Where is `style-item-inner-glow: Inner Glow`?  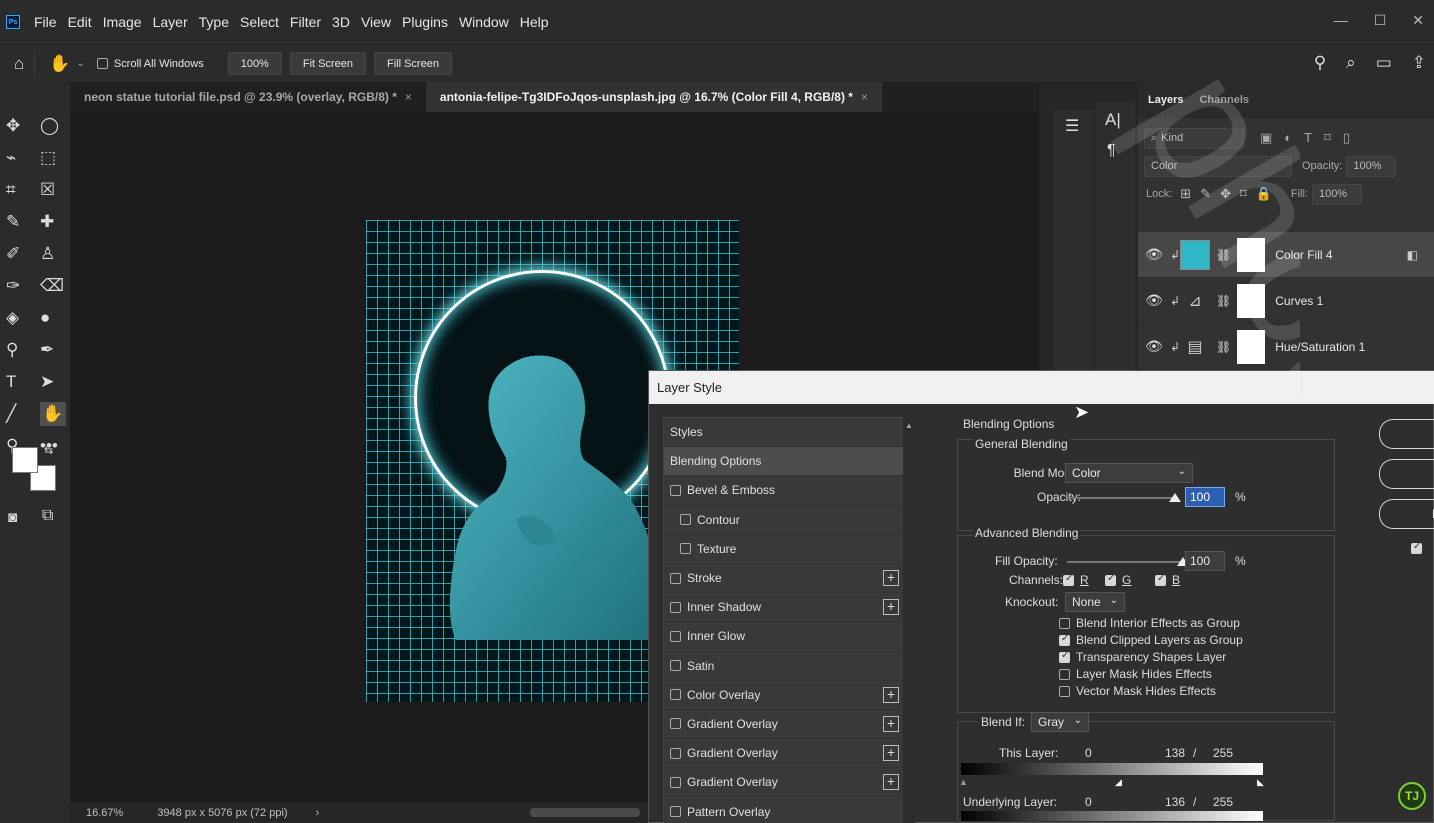
style-item-inner-glow: Inner Glow is located at coordinates (785, 637).